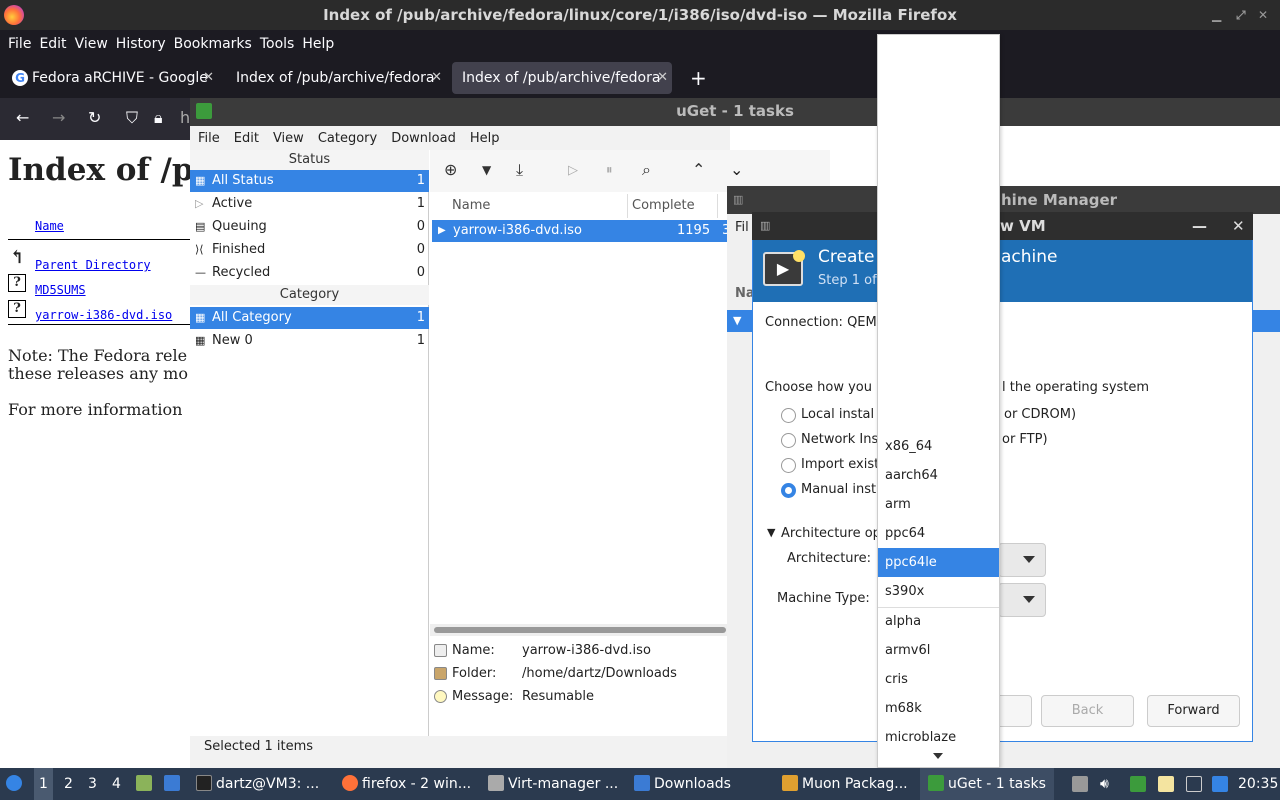 Image resolution: width=1280 pixels, height=800 pixels. What do you see at coordinates (538, 206) in the screenshot?
I see `column-name: Name` at bounding box center [538, 206].